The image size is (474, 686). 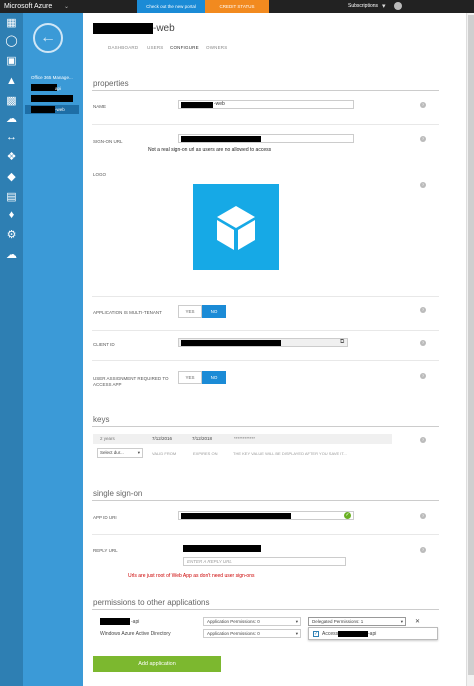 I want to click on redacted-reply-url, so click(x=222, y=548).